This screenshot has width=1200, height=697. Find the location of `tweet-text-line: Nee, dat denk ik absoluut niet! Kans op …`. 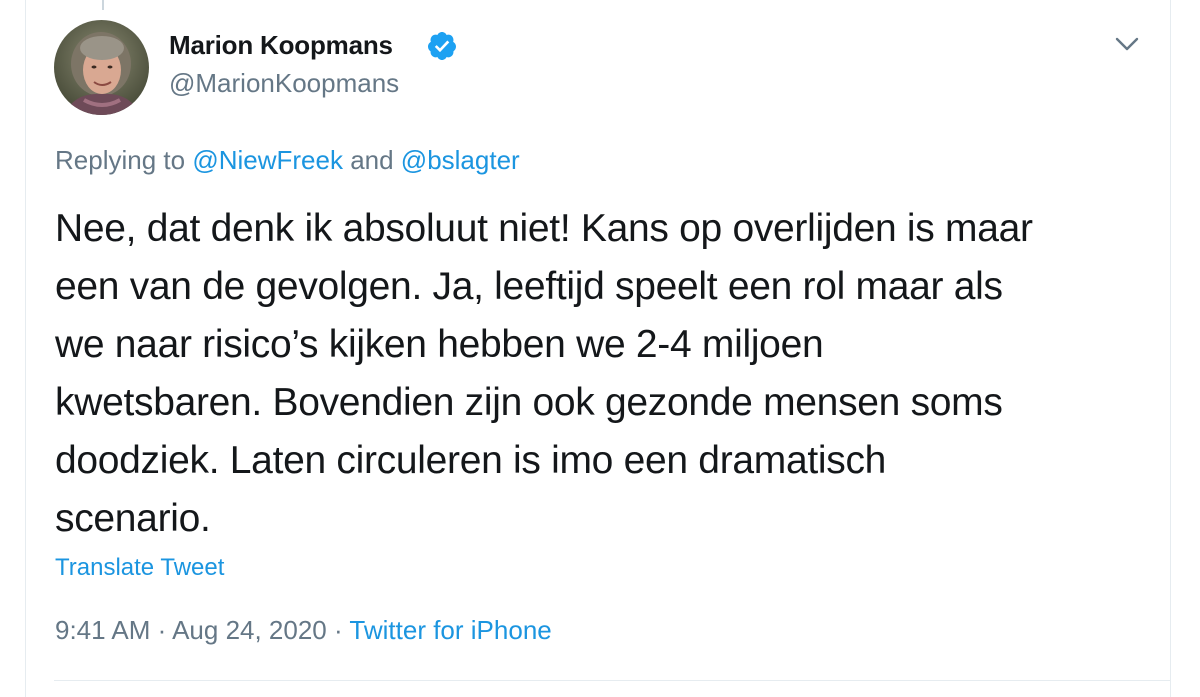

tweet-text-line: Nee, dat denk ik absoluut niet! Kans op … is located at coordinates (544, 228).